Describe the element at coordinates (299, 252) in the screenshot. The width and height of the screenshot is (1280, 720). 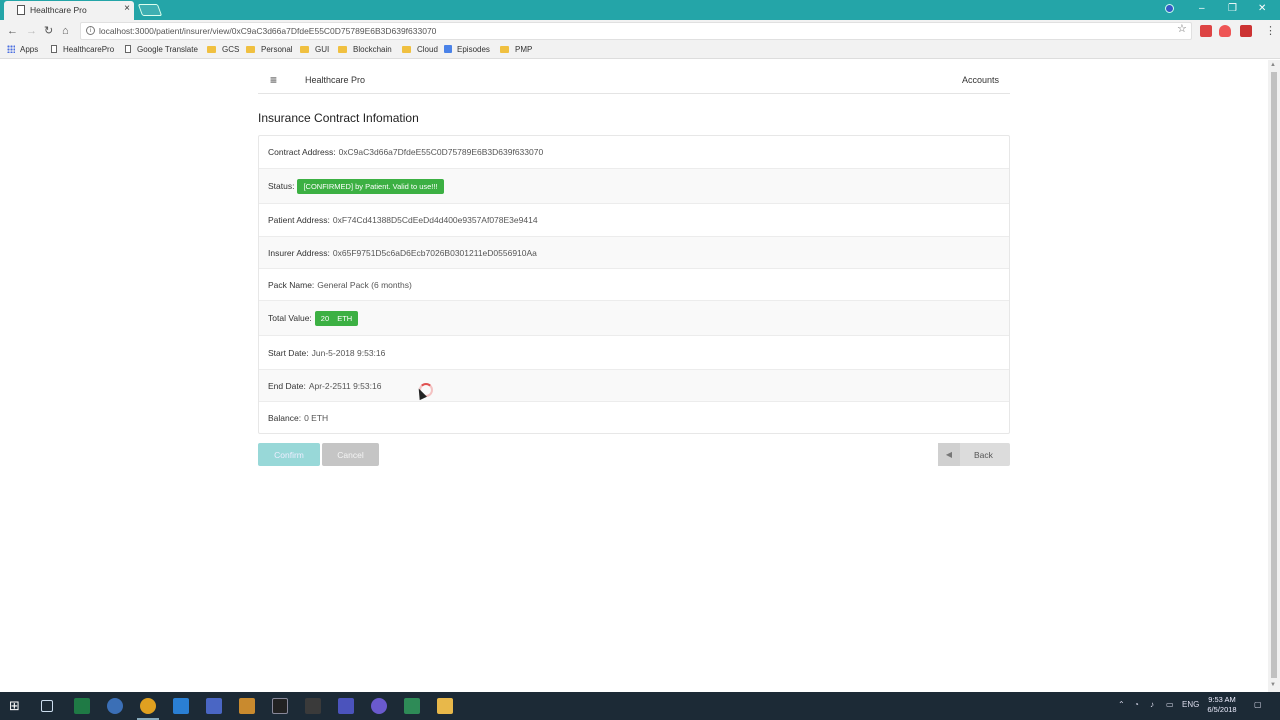
I see `insurer-address-label: Insurer Address:` at that location.